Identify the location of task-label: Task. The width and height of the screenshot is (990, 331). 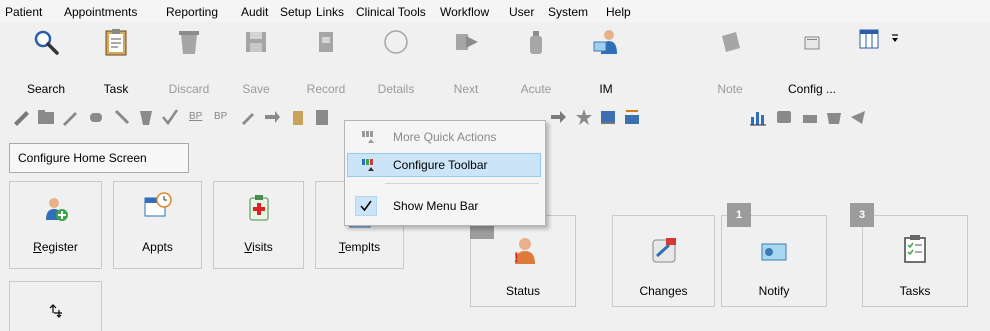
(116, 89).